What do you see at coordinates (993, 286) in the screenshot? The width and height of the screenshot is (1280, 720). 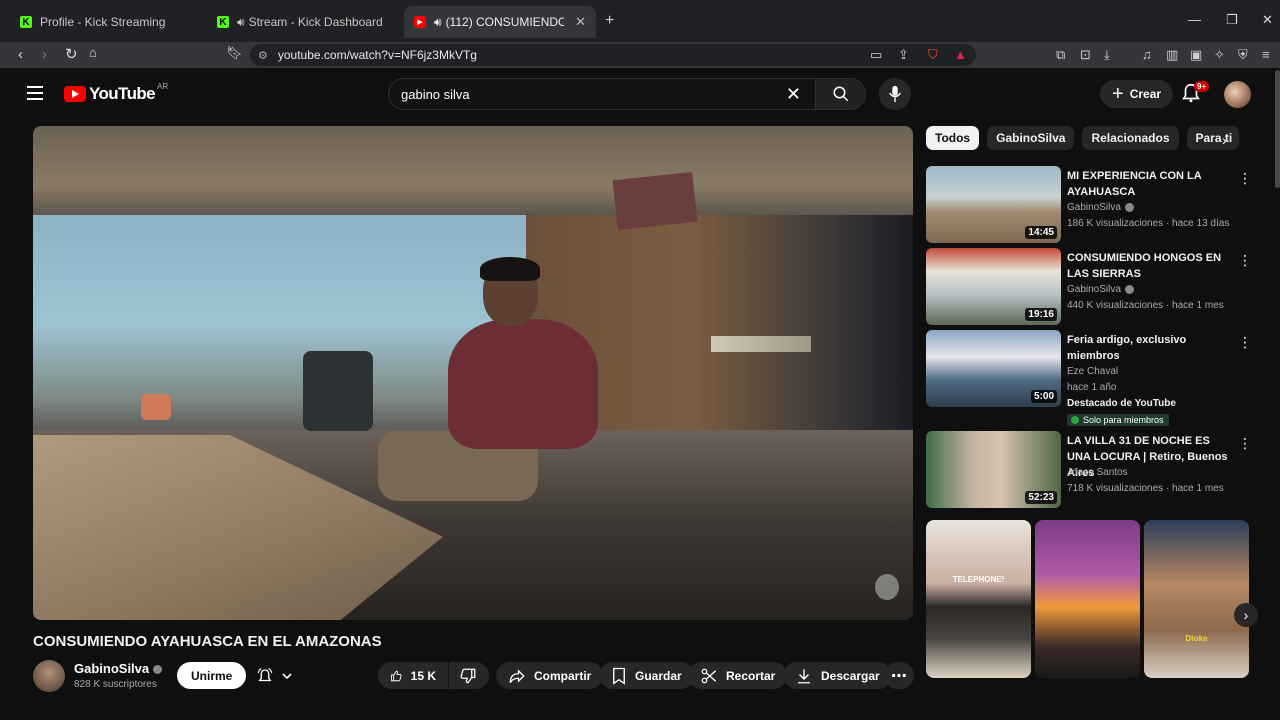 I see `video-thumbnail: 19:16` at bounding box center [993, 286].